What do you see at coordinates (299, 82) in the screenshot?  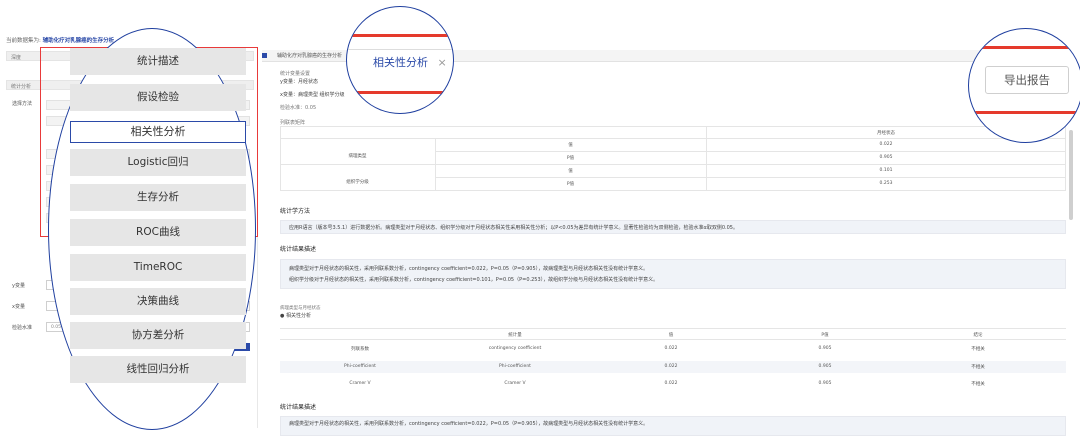 I see `y-variable-value: y变量：月经状态` at bounding box center [299, 82].